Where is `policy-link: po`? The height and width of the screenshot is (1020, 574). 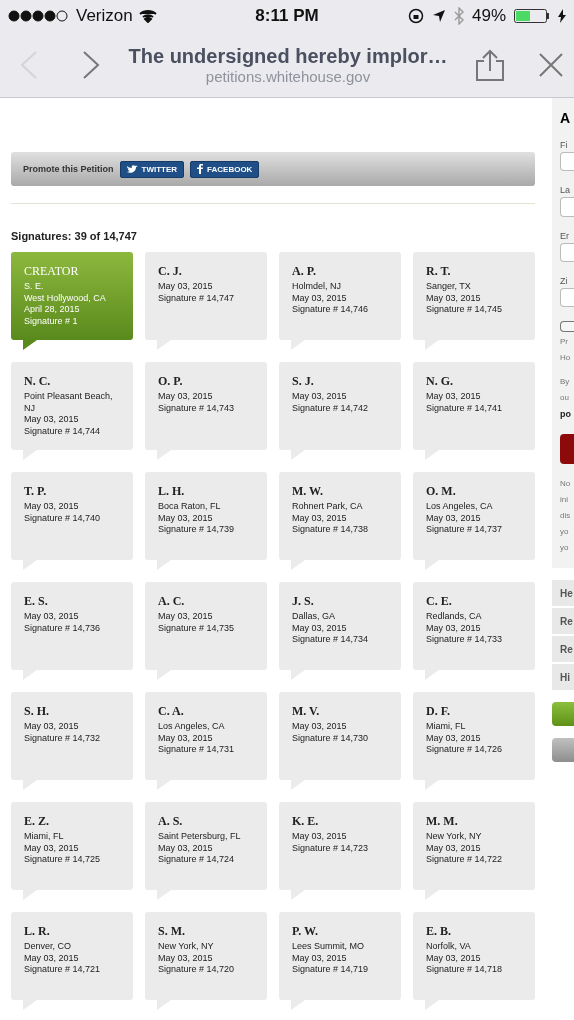
policy-link: po is located at coordinates (567, 414).